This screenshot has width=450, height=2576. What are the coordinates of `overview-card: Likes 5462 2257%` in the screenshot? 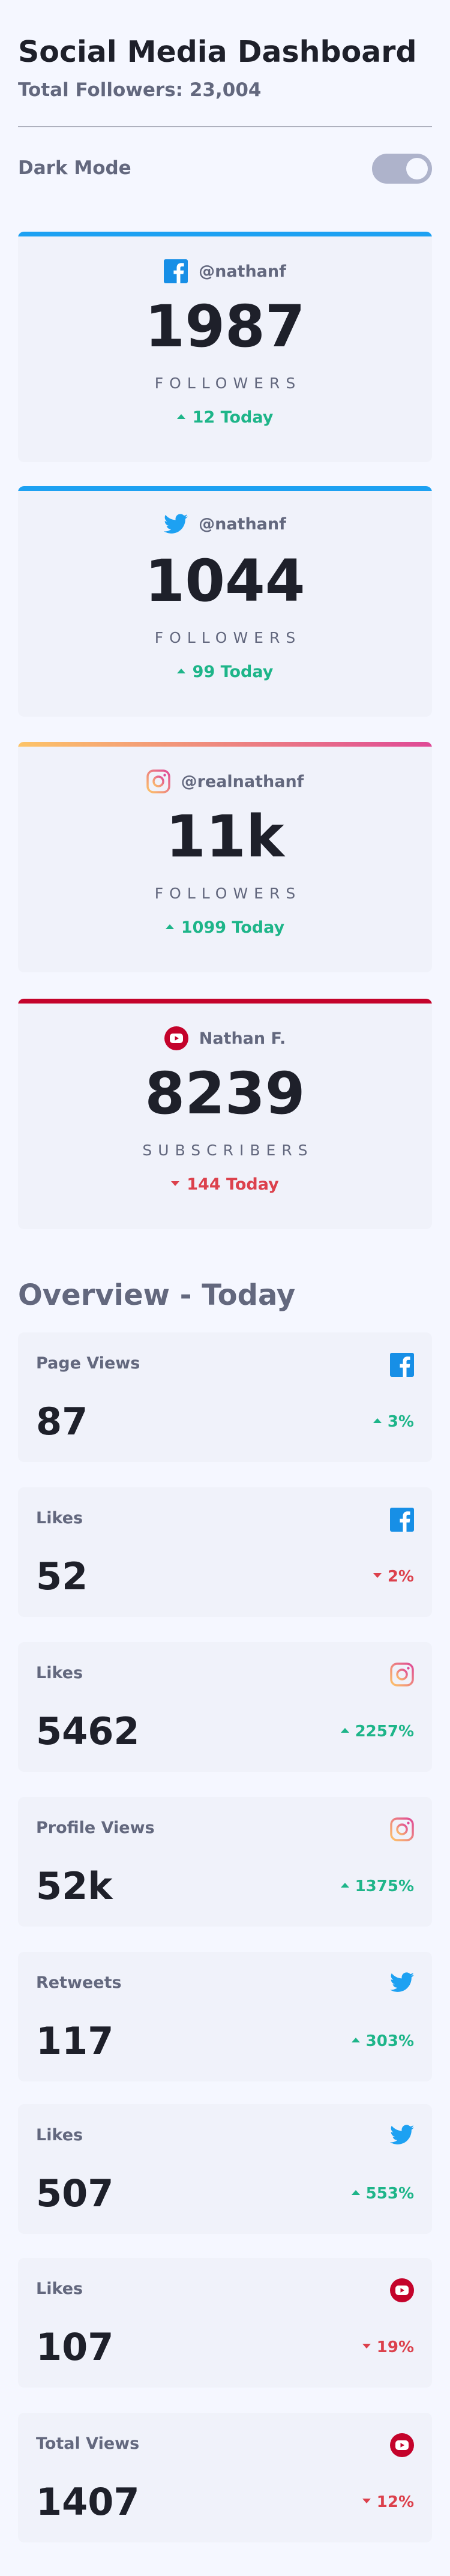 It's located at (225, 1707).